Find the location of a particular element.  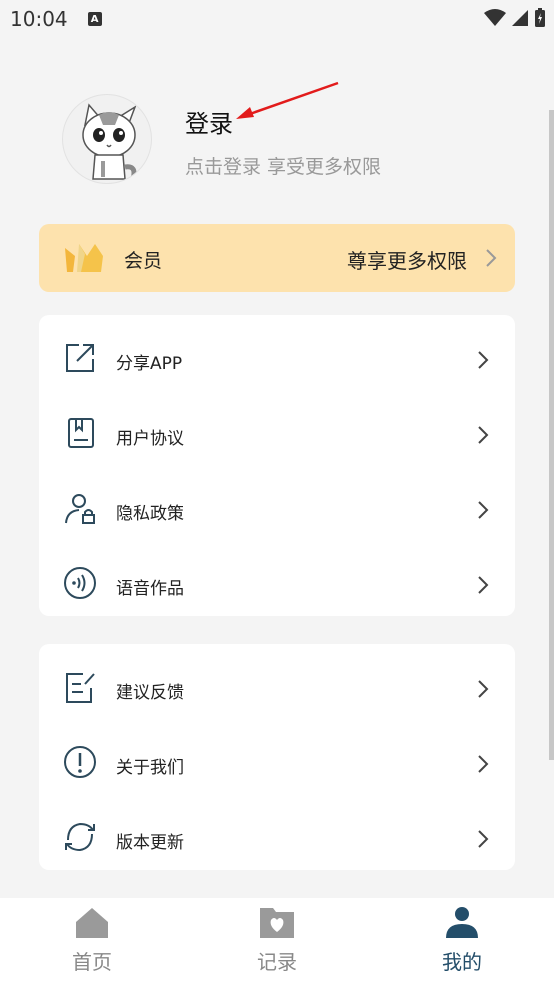

vip-banner: 会员 尊享更多权限 is located at coordinates (277, 258).